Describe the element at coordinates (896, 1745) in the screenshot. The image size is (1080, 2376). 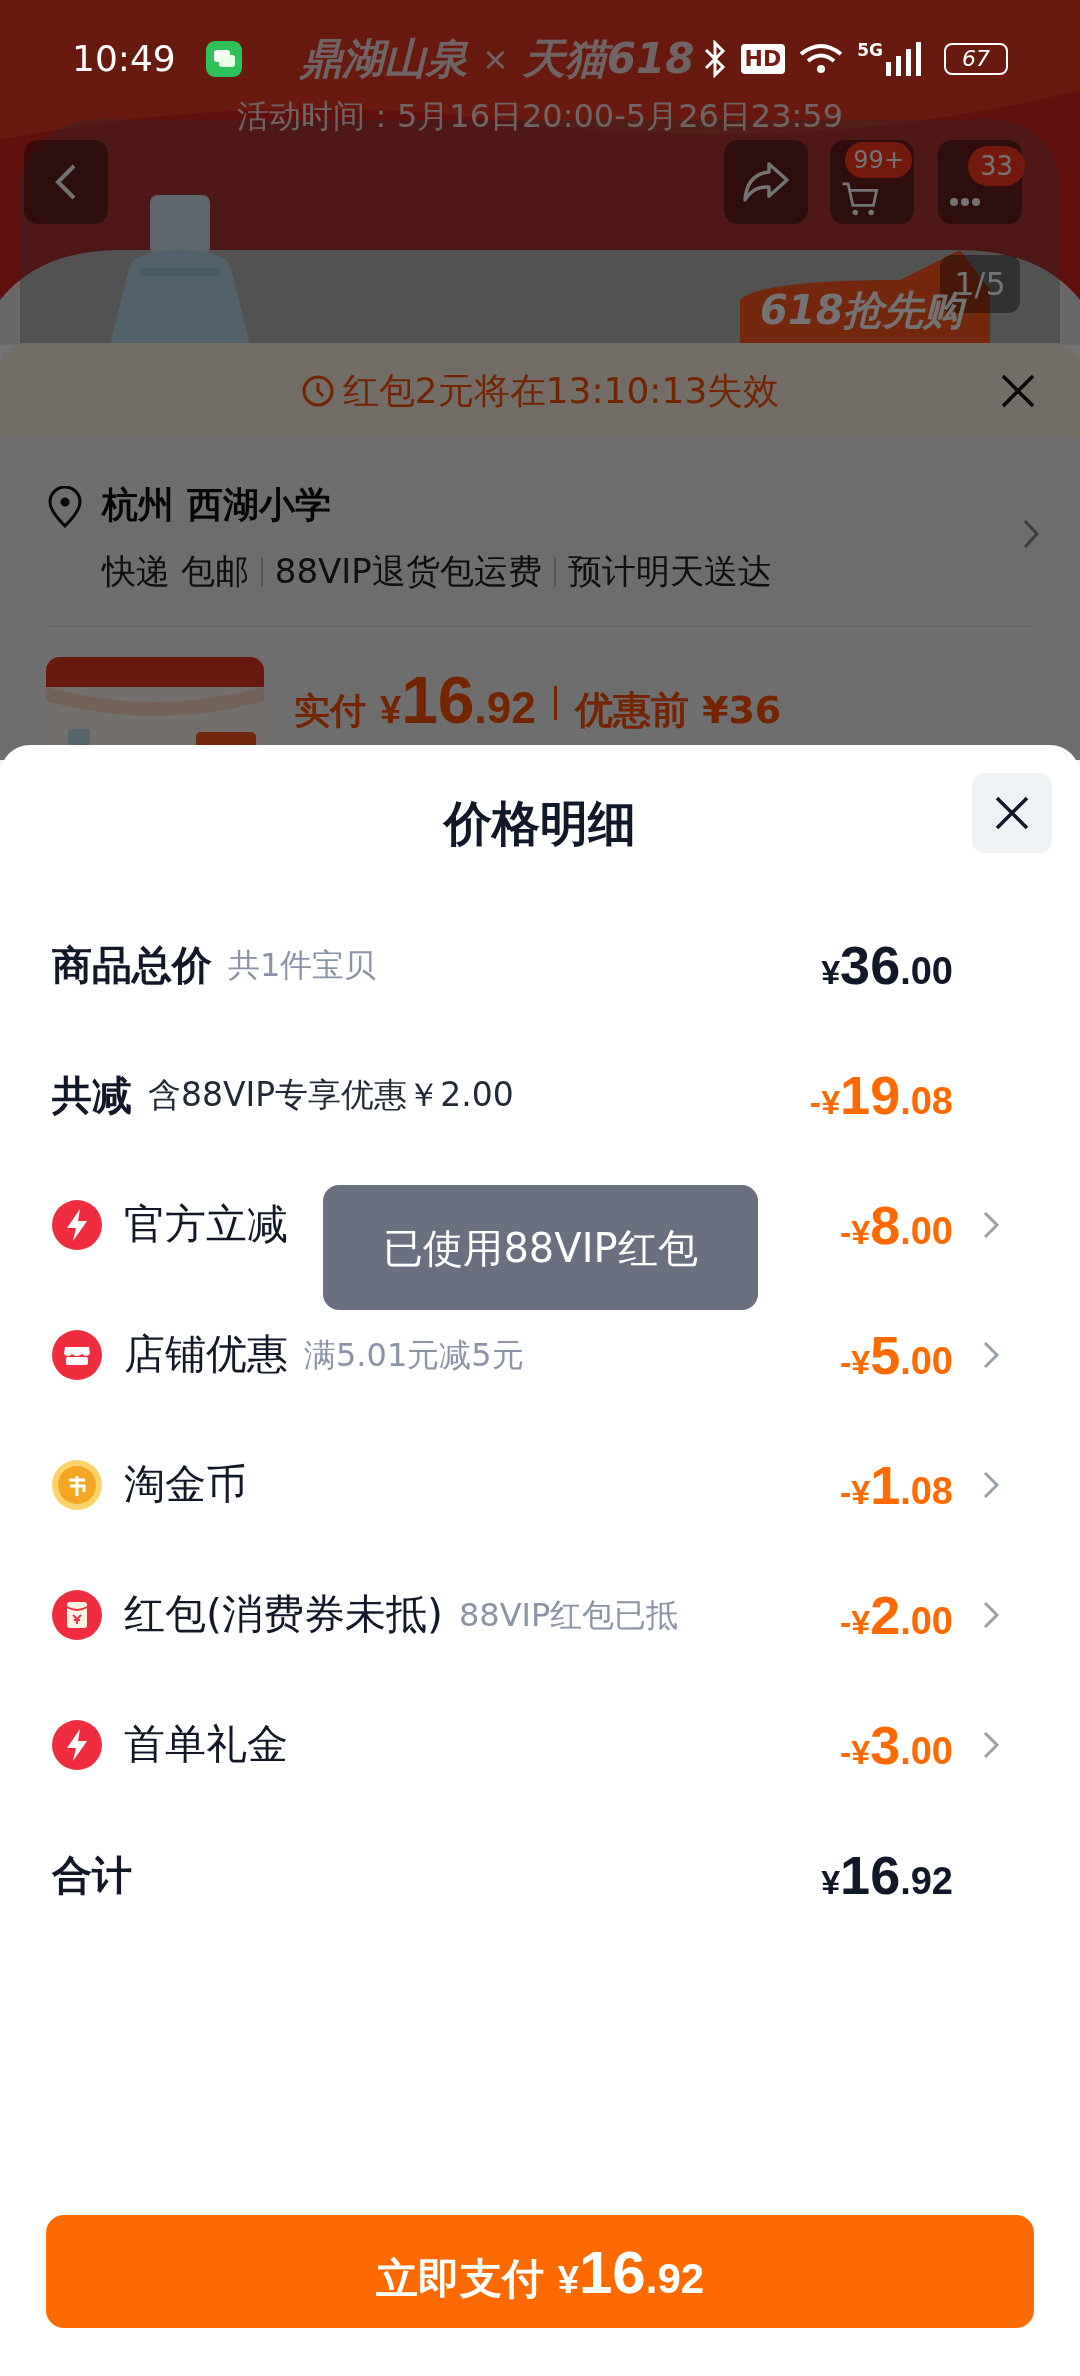
I see `amount-value: -¥3.00` at that location.